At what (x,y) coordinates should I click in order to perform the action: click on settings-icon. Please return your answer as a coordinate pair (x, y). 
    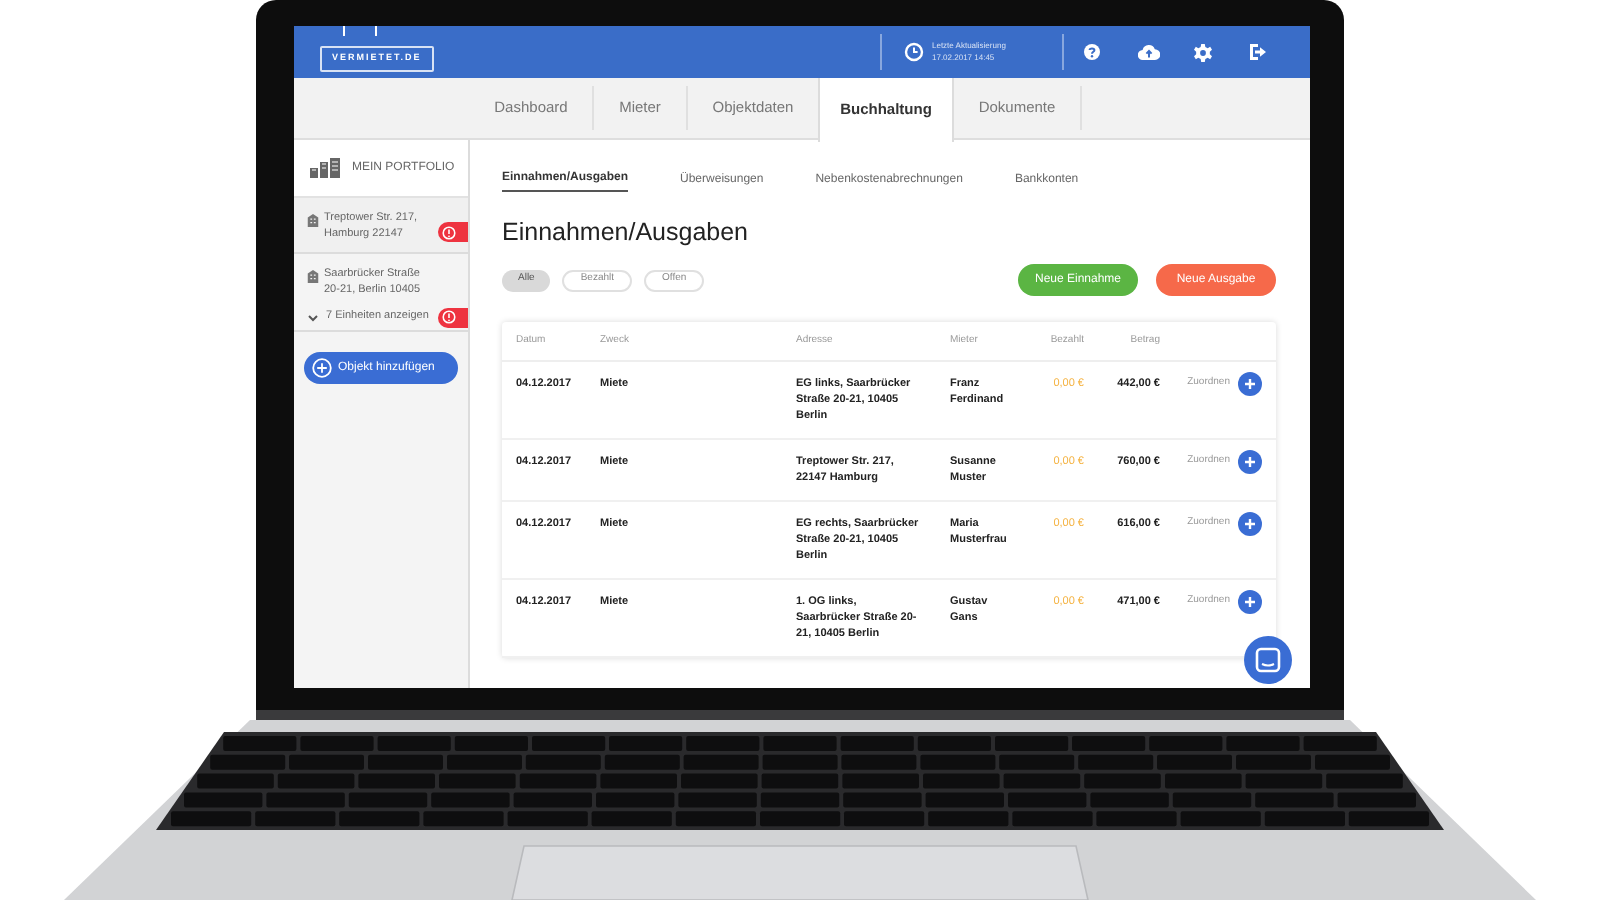
    Looking at the image, I should click on (1203, 52).